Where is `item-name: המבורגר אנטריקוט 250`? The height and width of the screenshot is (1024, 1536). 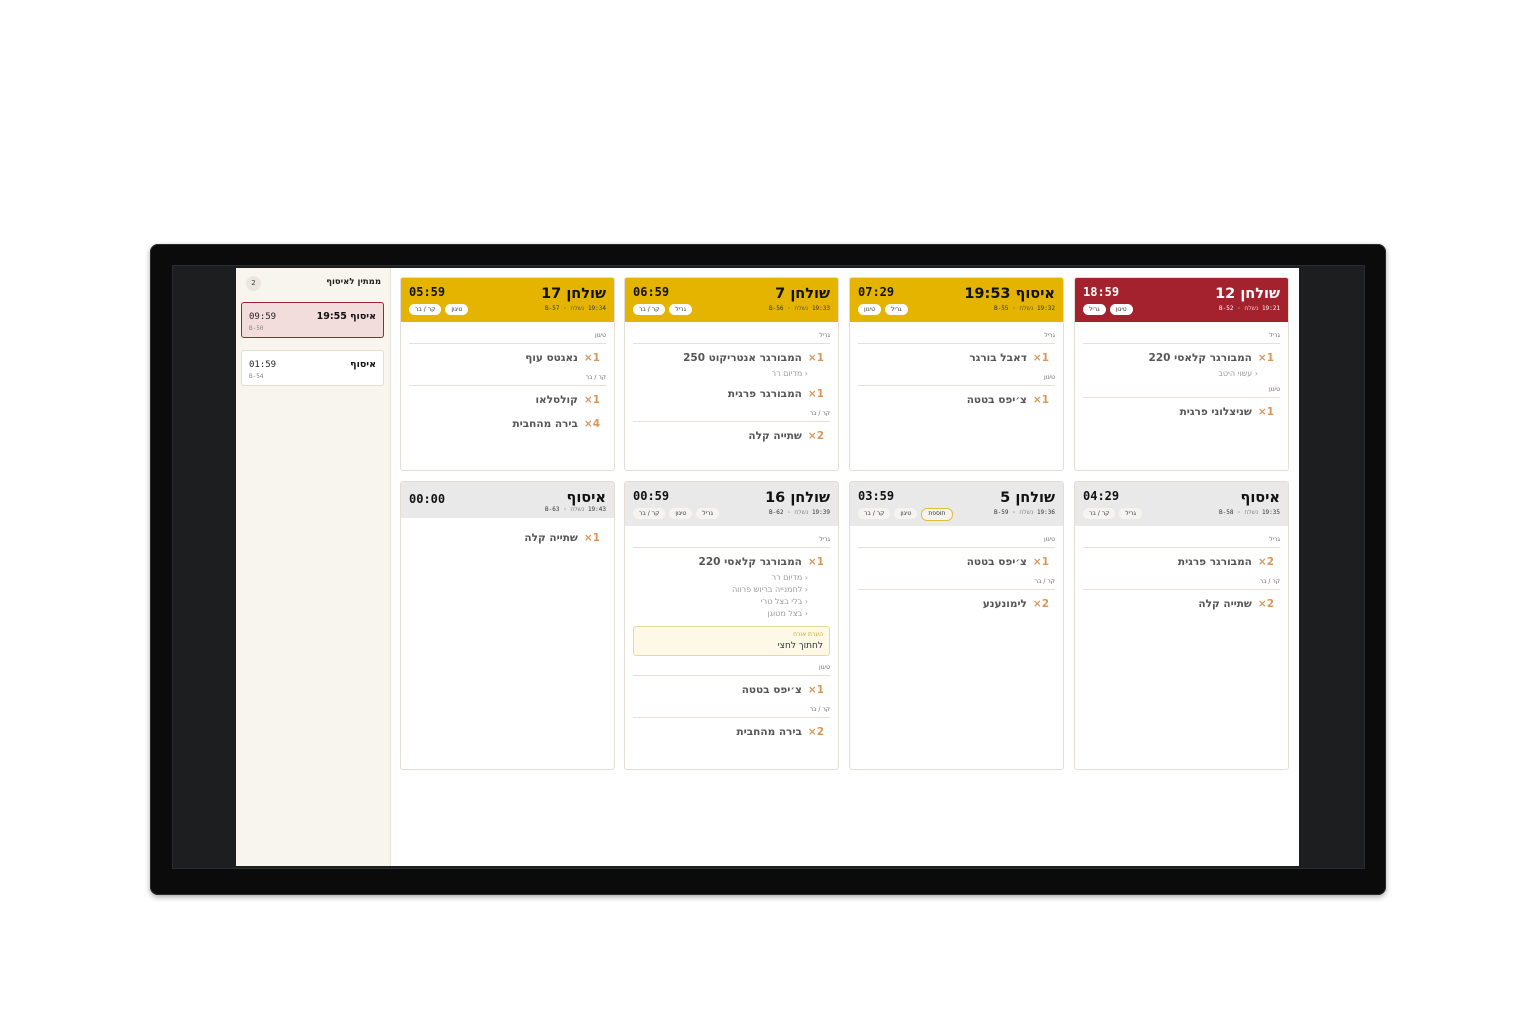
item-name: המבורגר אנטריקוט 250 is located at coordinates (742, 358).